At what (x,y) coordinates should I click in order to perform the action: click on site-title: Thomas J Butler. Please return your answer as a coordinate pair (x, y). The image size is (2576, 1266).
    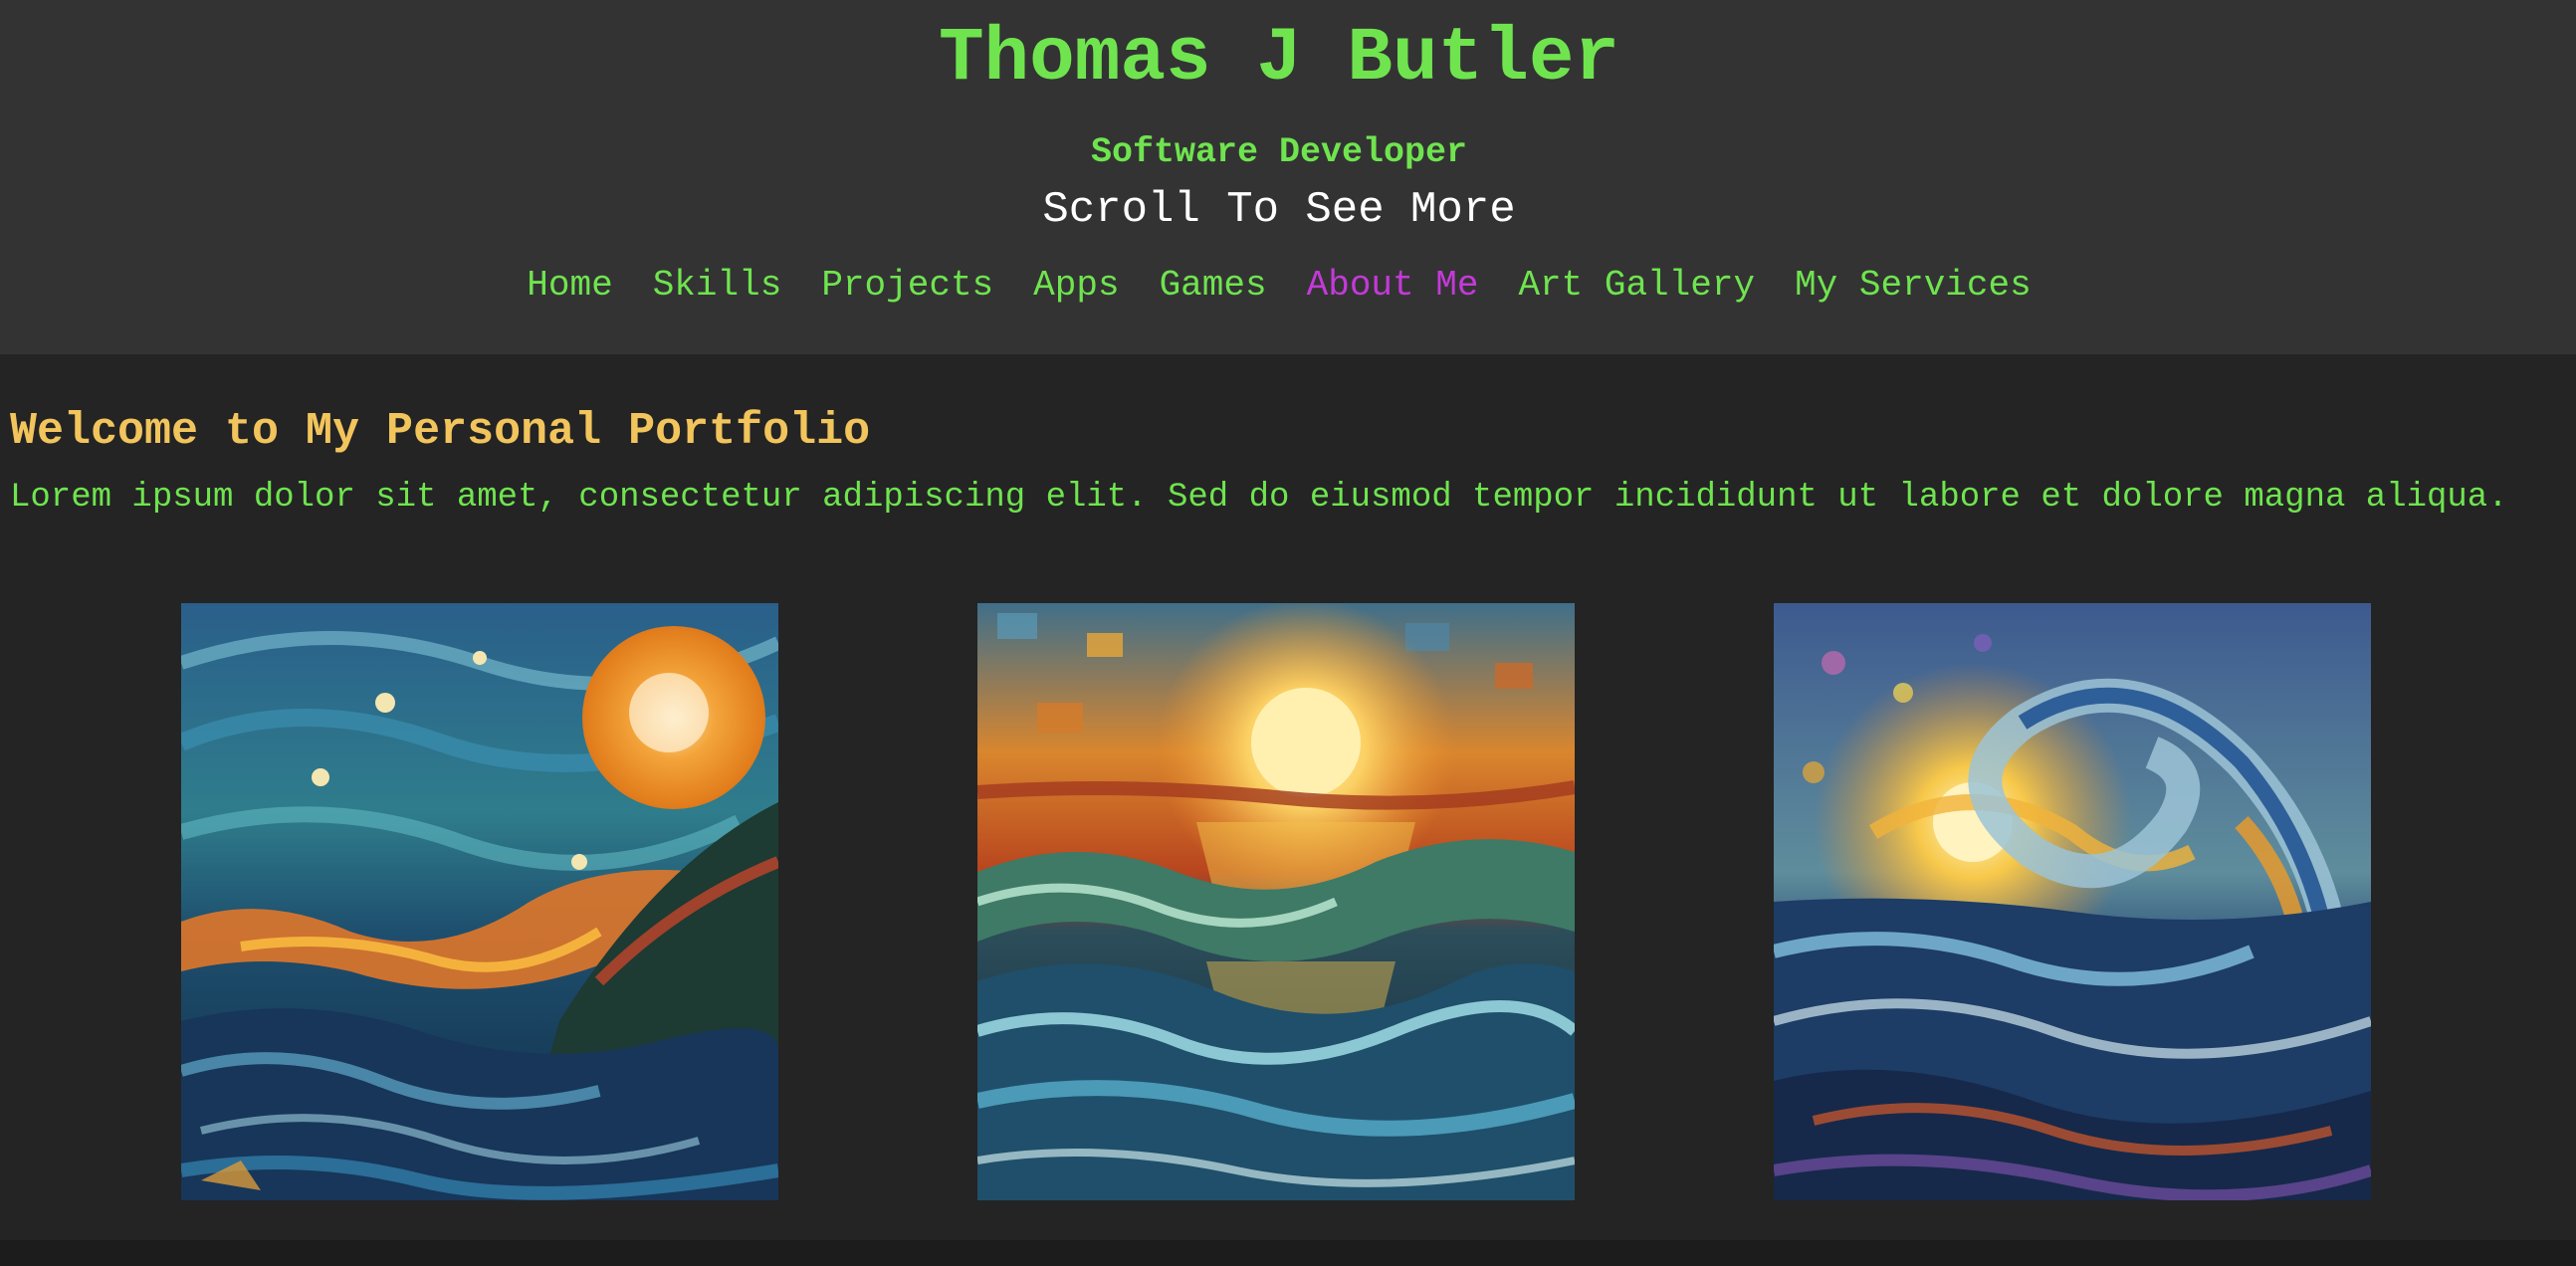
    Looking at the image, I should click on (1279, 59).